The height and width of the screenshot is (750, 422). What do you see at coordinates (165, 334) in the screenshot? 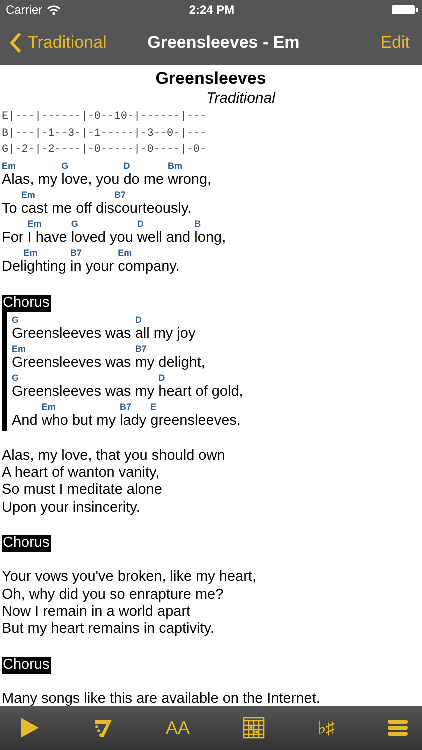
I see `lyric-text: all my joy` at bounding box center [165, 334].